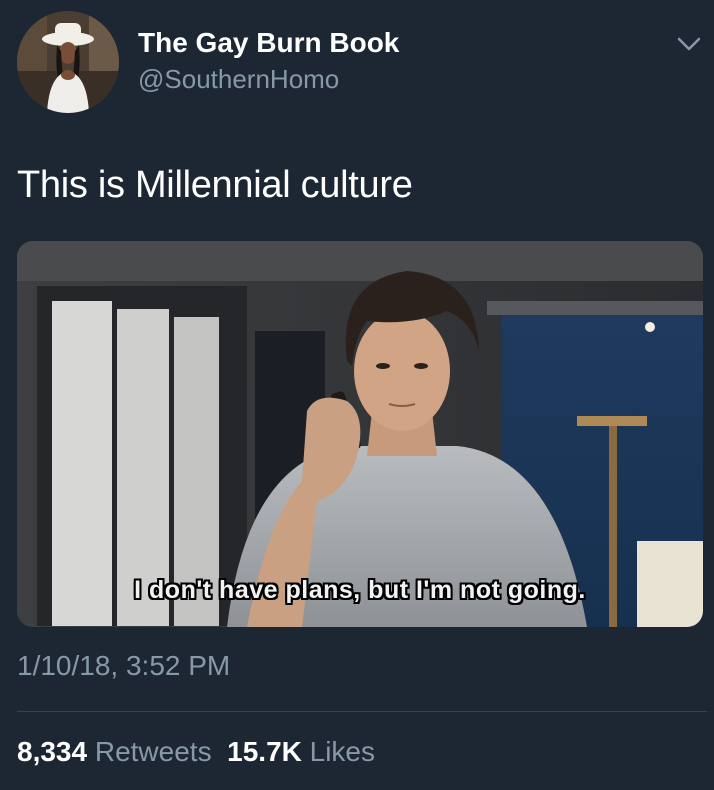 This screenshot has height=790, width=714. What do you see at coordinates (123, 666) in the screenshot?
I see `tweet-timestamp: 1/10/18, 3:52 PM` at bounding box center [123, 666].